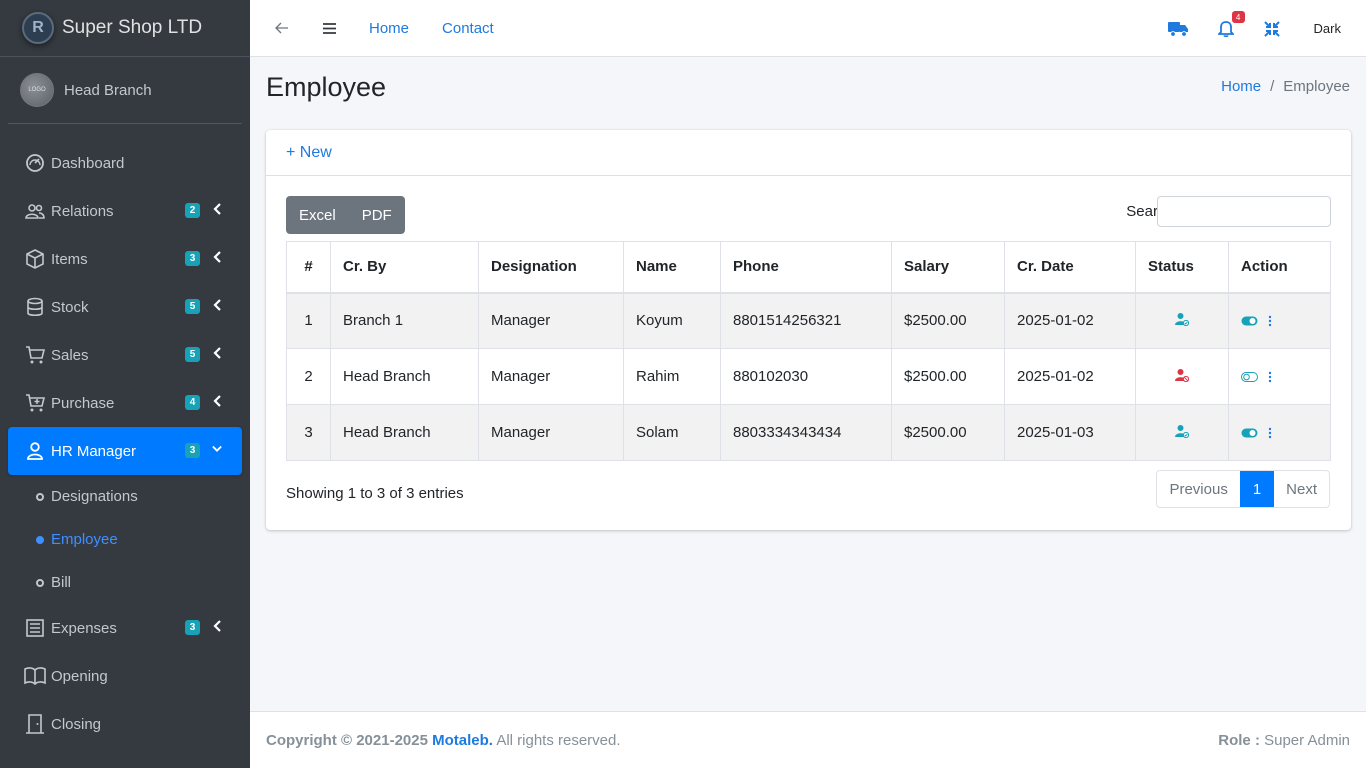 This screenshot has width=1366, height=768. Describe the element at coordinates (76, 724) in the screenshot. I see `sidebar-item-label: Closing` at that location.